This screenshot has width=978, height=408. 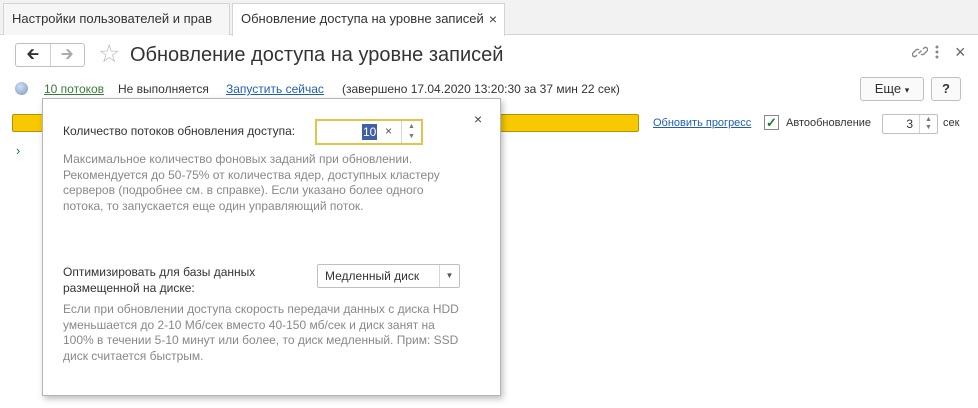 I want to click on help-button: ?, so click(x=946, y=89).